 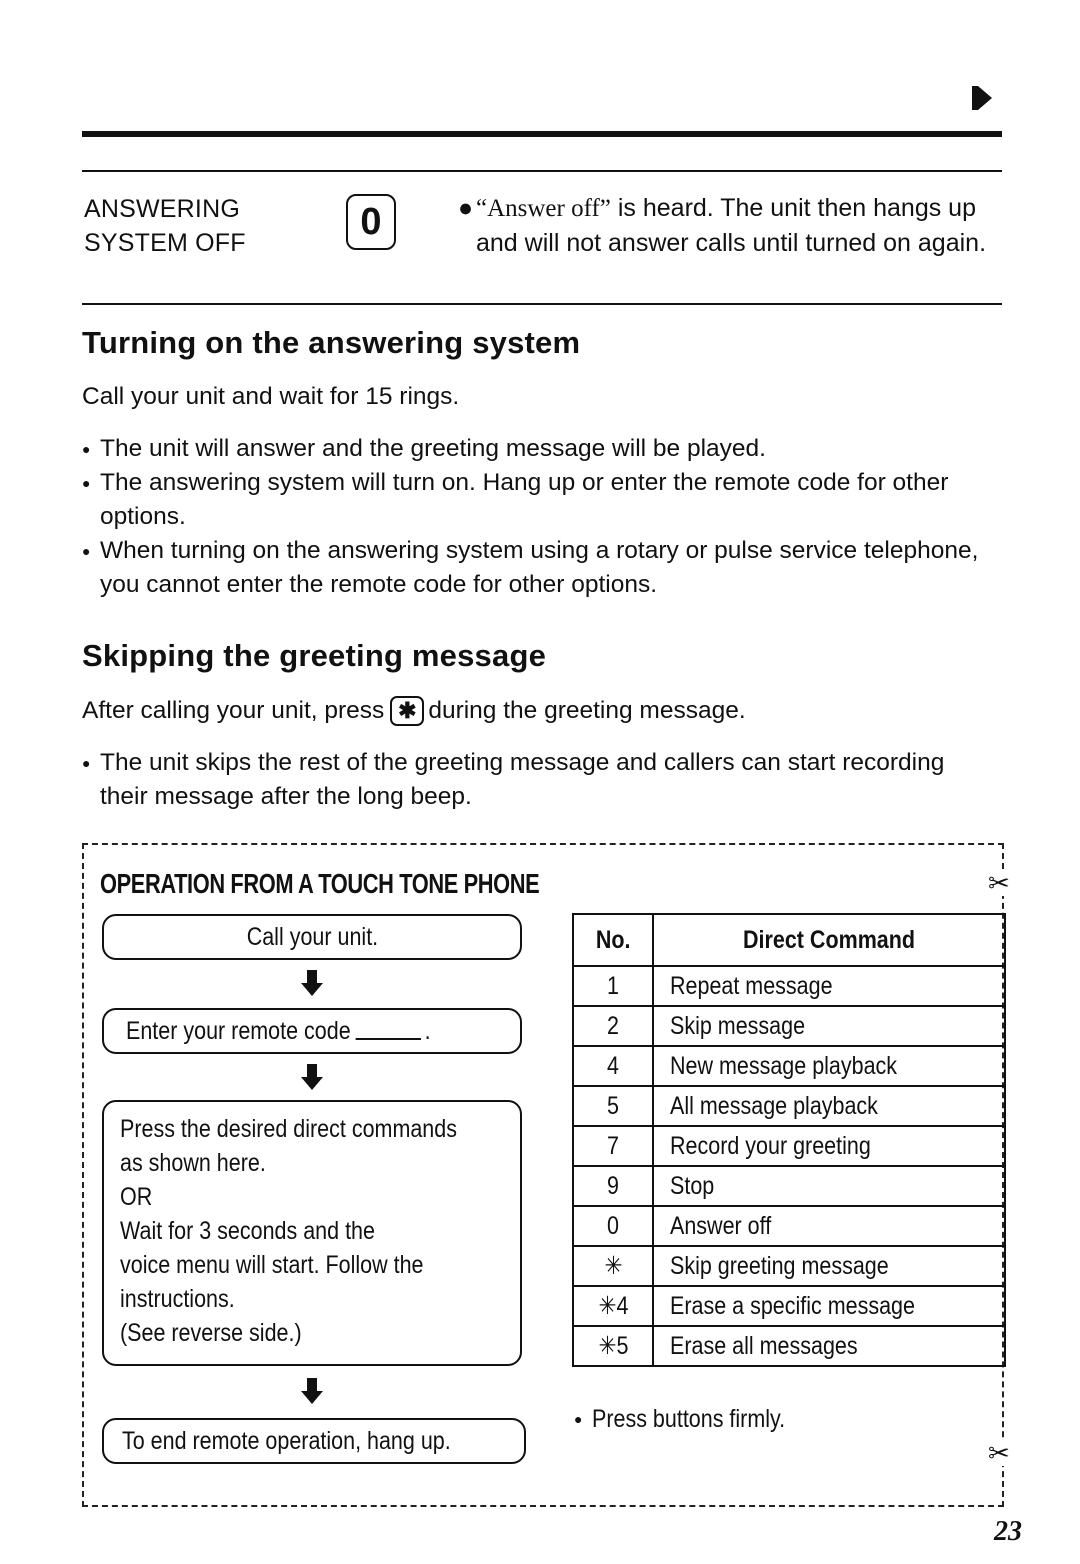 What do you see at coordinates (314, 655) in the screenshot?
I see `section-heading-skipping: Skipping the greeting message` at bounding box center [314, 655].